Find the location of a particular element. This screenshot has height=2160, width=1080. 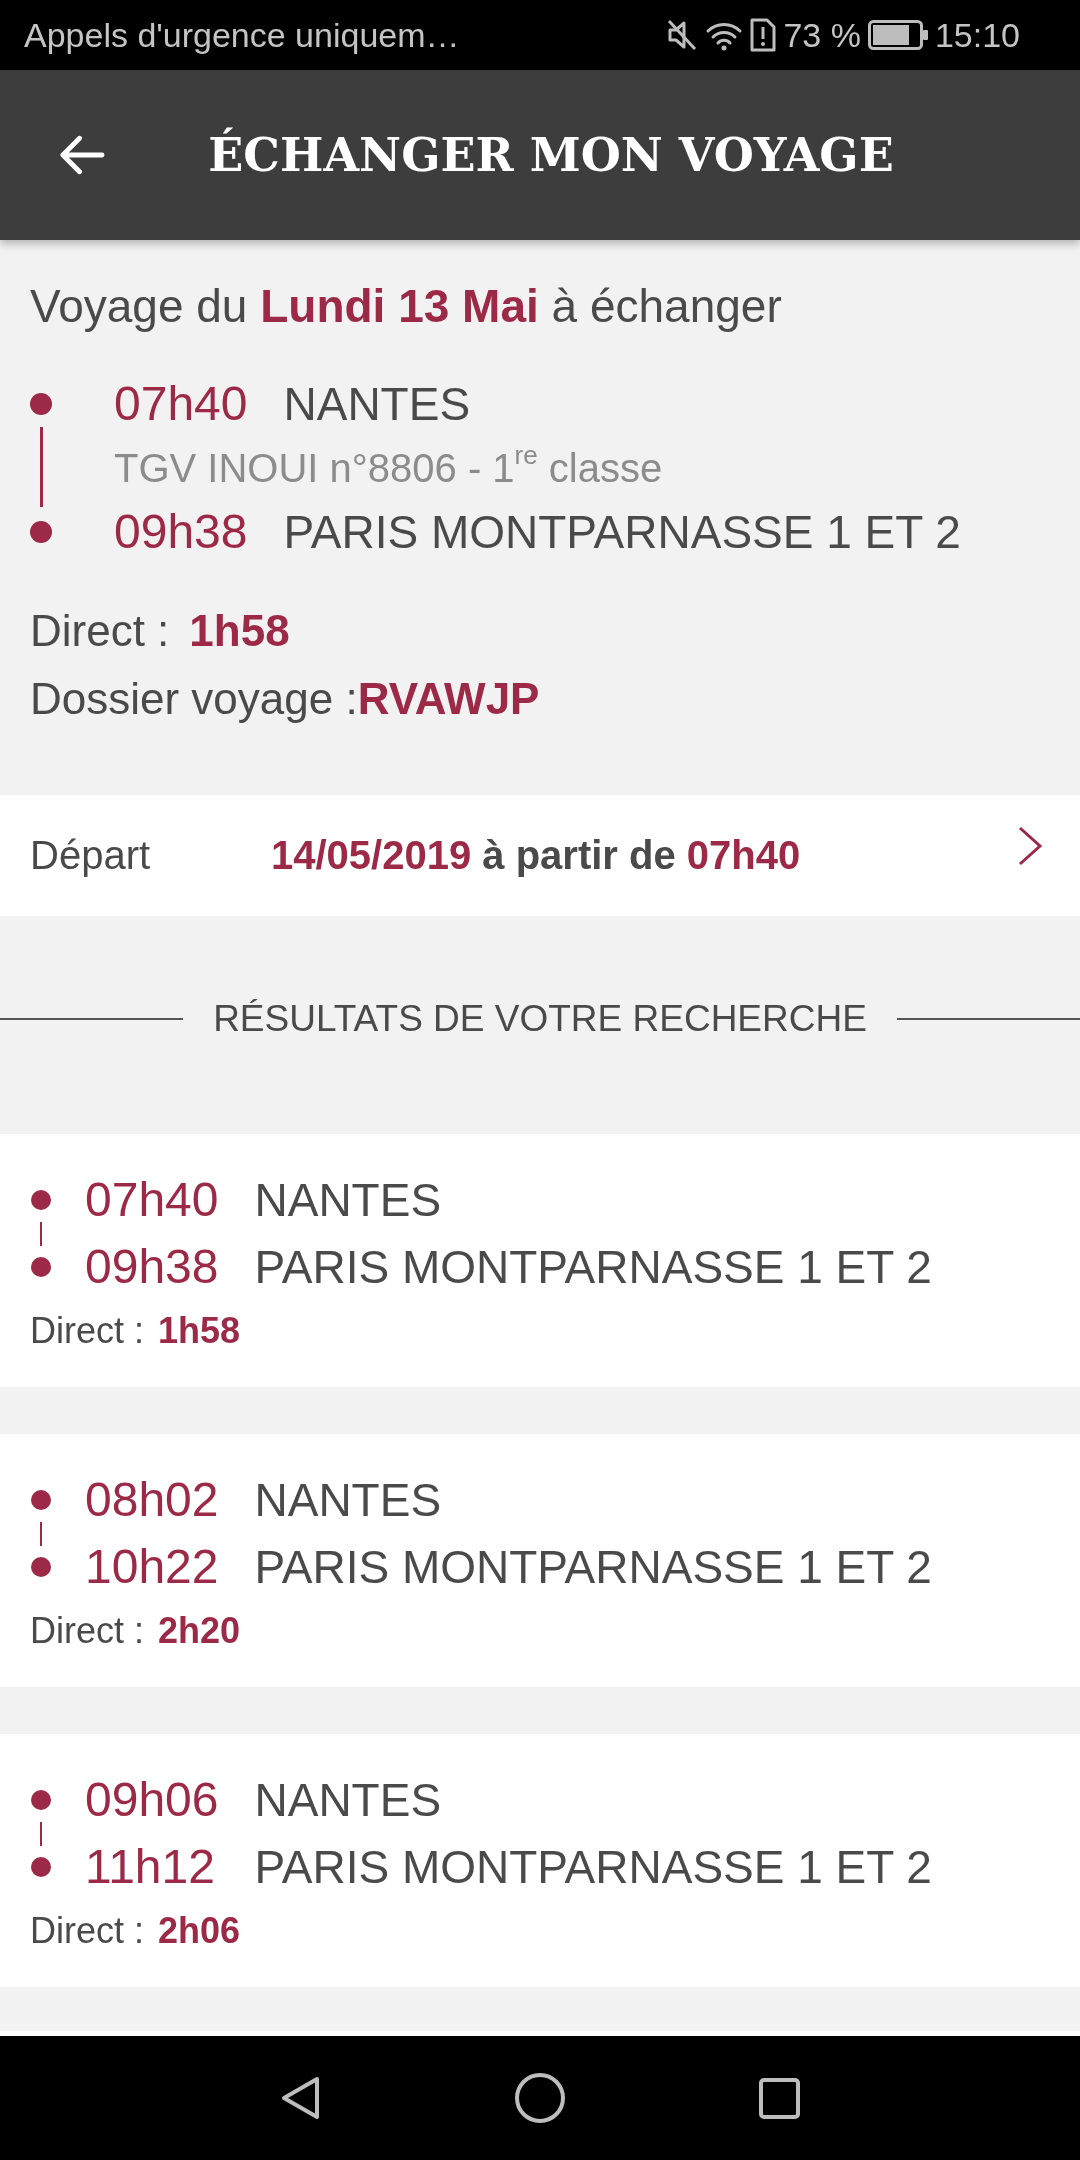

train-info: TGV INOUI n°8806 - 1$^{re}$ classe is located at coordinates (388, 465).